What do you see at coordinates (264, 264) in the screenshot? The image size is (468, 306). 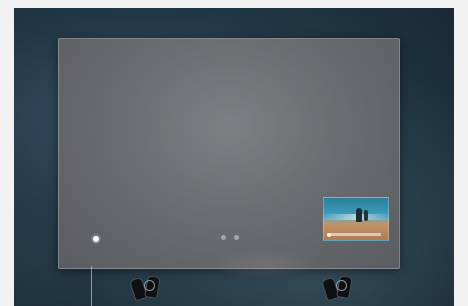 I see `window-glare` at bounding box center [264, 264].